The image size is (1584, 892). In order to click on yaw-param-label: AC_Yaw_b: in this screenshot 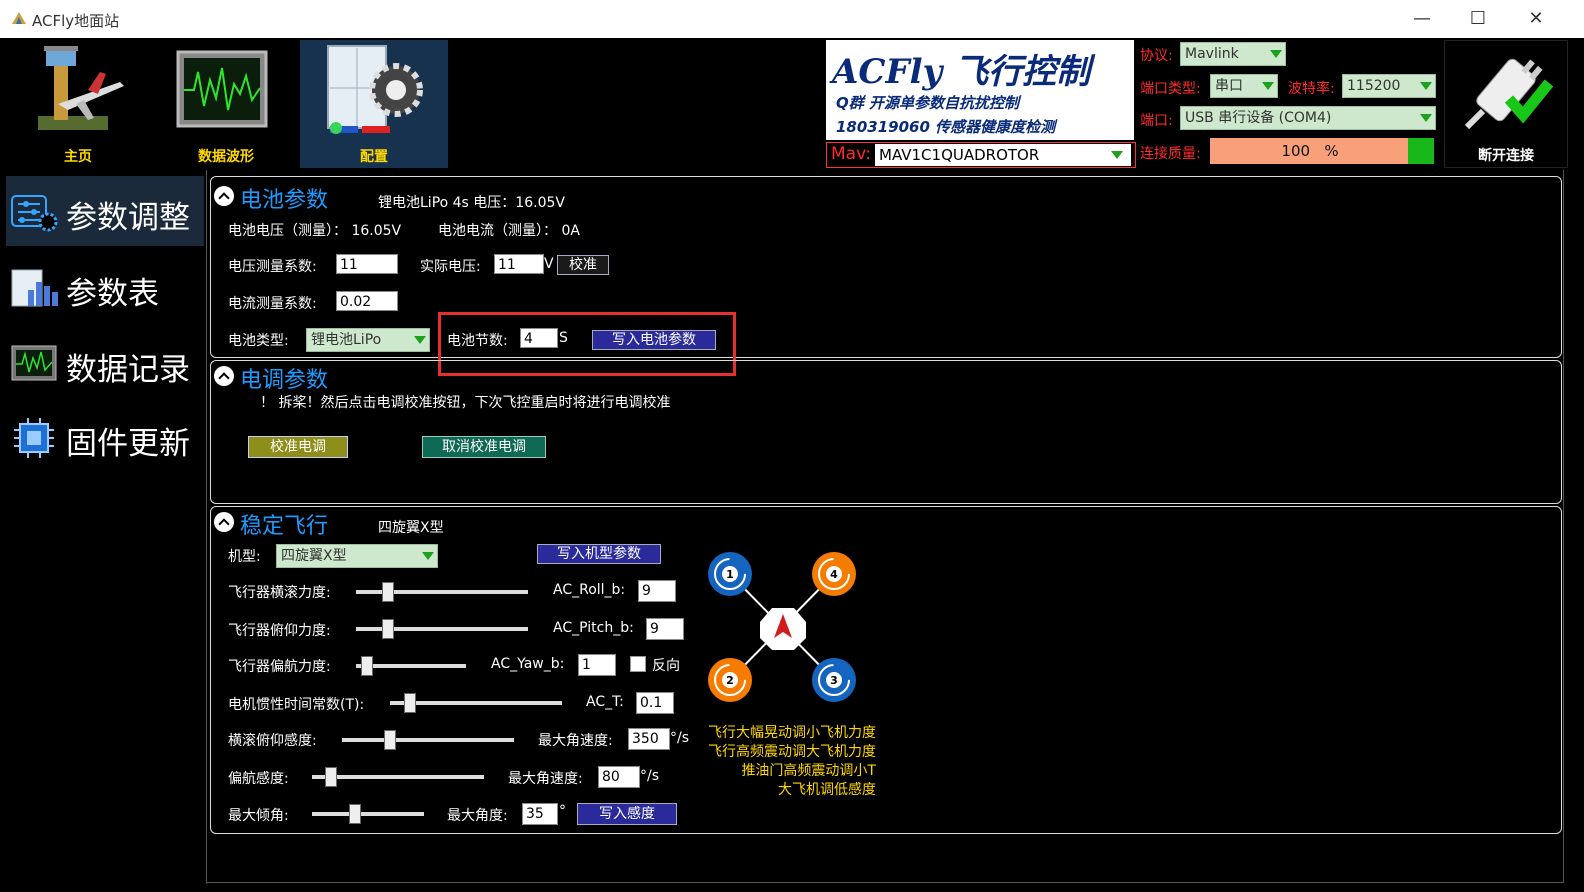, I will do `click(528, 664)`.